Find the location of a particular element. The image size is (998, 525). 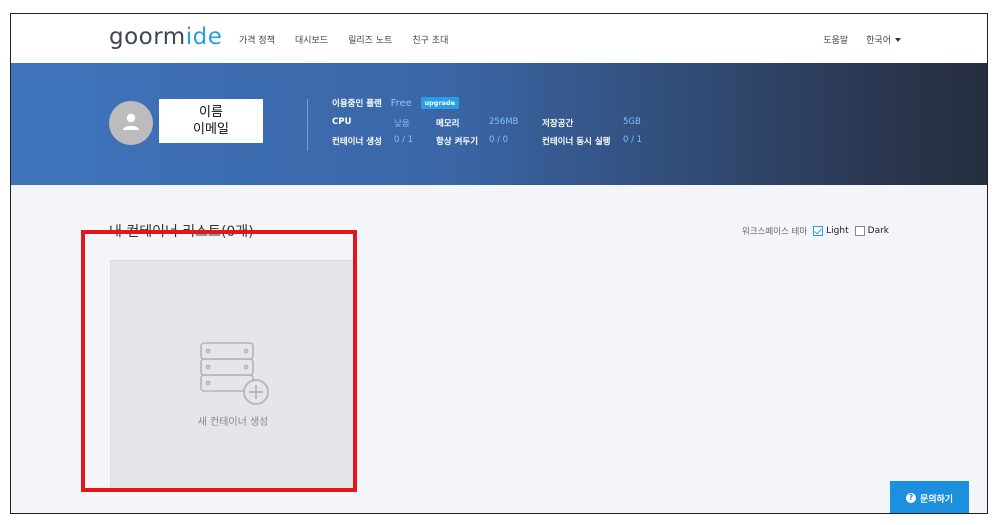

memory-value: 256MB is located at coordinates (504, 122).